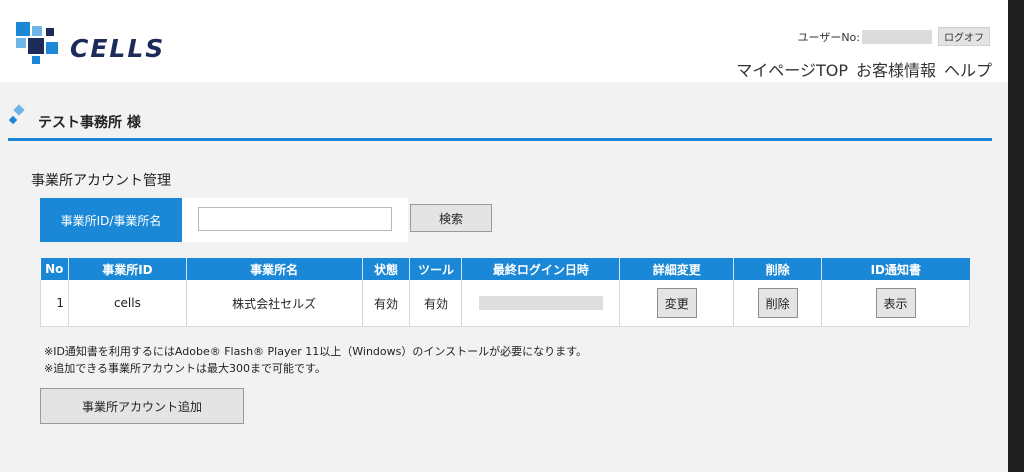  I want to click on search-label: 事業所ID/事業所名, so click(111, 220).